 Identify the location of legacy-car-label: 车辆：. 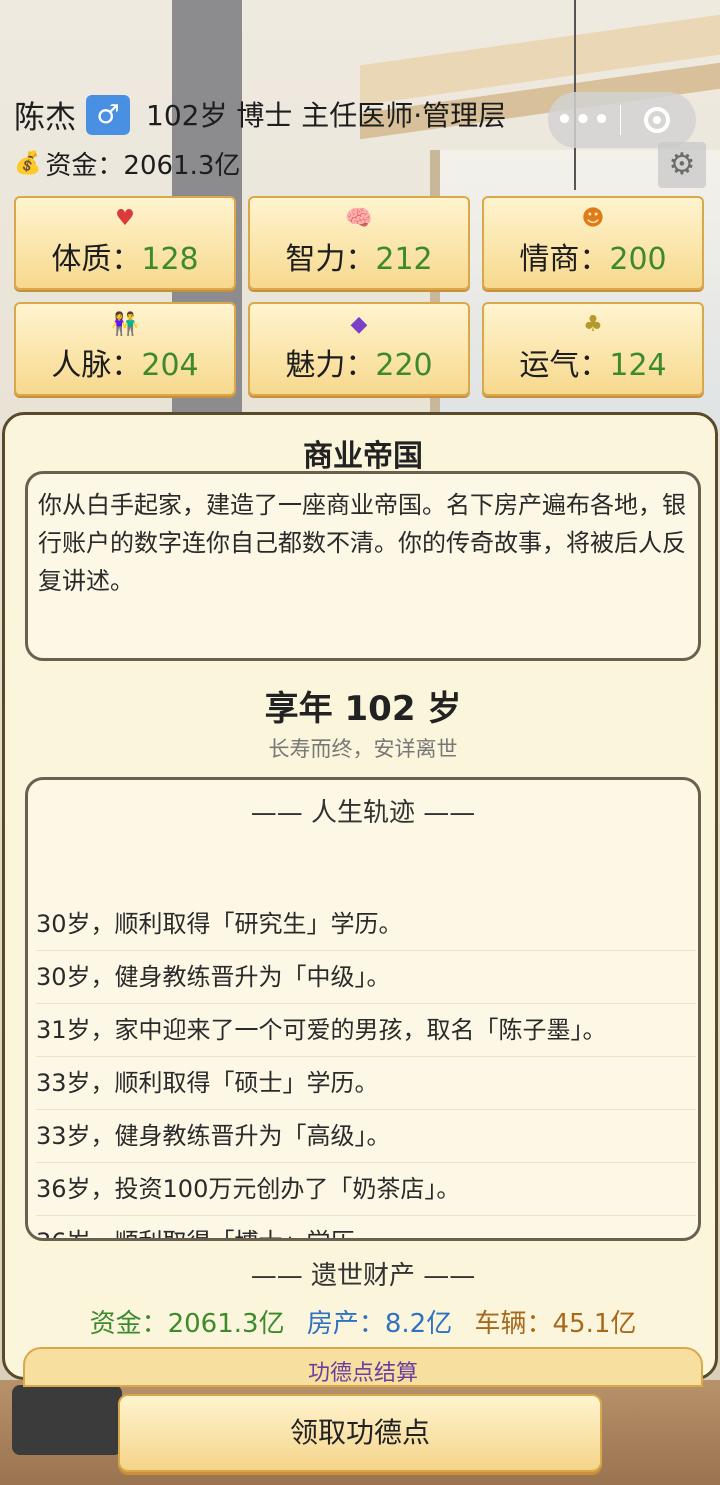
(513, 1324).